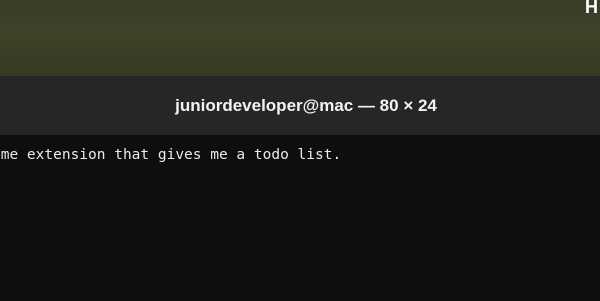 The width and height of the screenshot is (600, 301). Describe the element at coordinates (591, 8) in the screenshot. I see `desktop-corner-text: H` at that location.